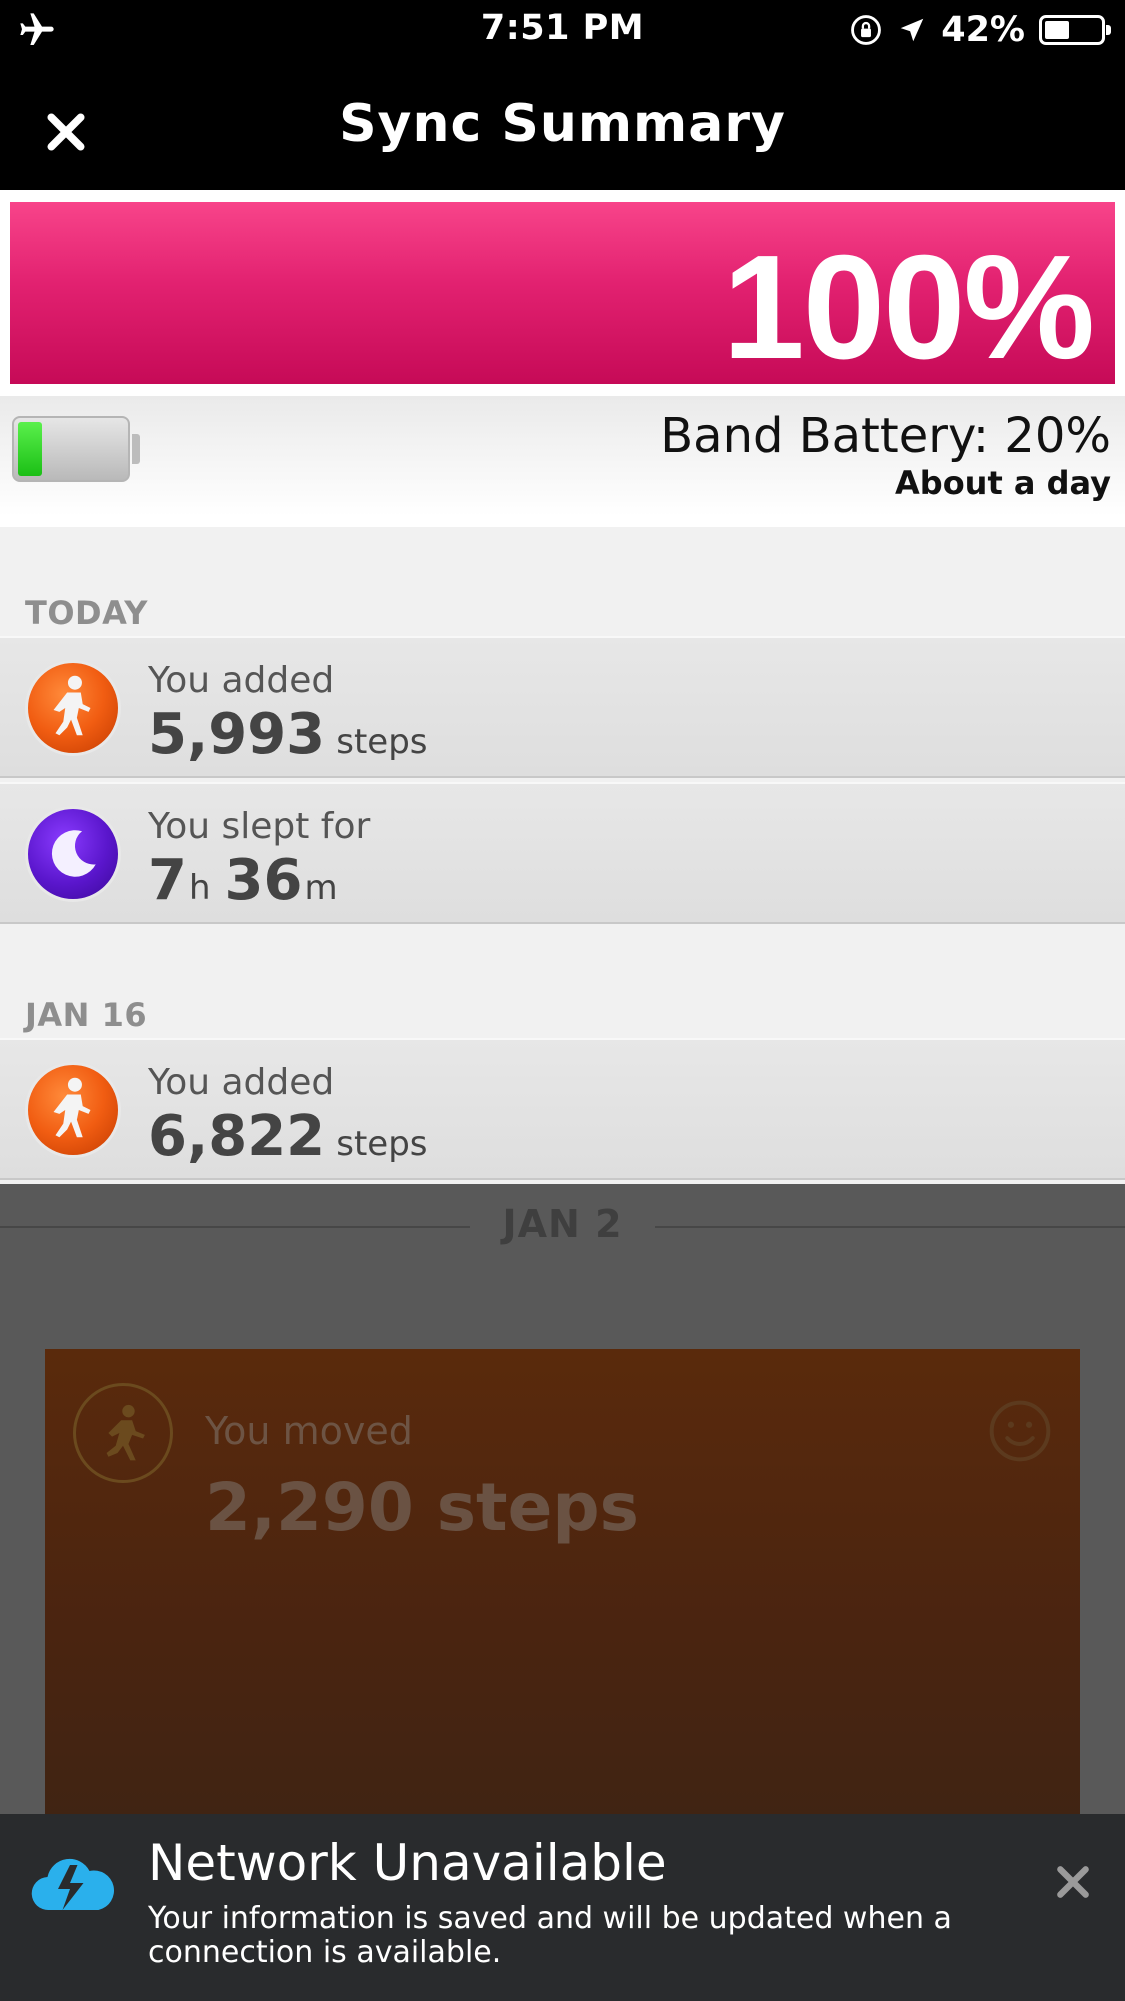 The height and width of the screenshot is (2001, 1125). What do you see at coordinates (1075, 30) in the screenshot?
I see `battery-icon` at bounding box center [1075, 30].